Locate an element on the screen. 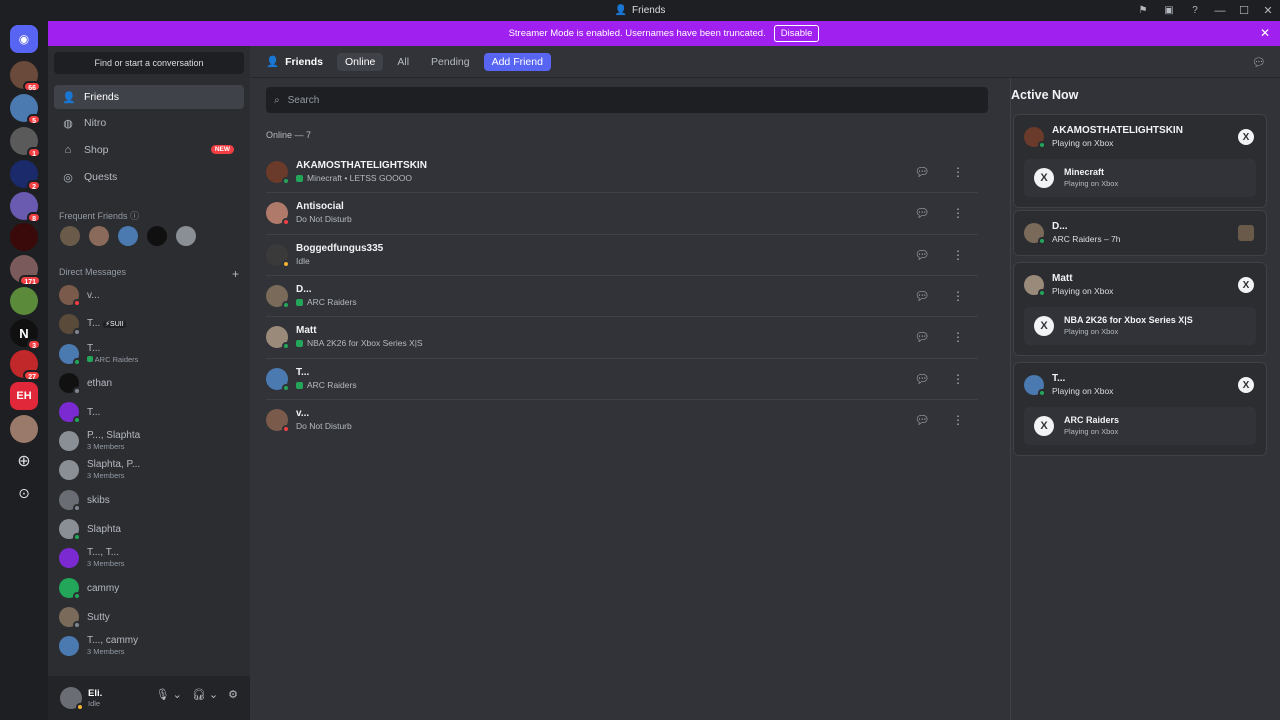  minimize-button: — is located at coordinates (1220, 10).